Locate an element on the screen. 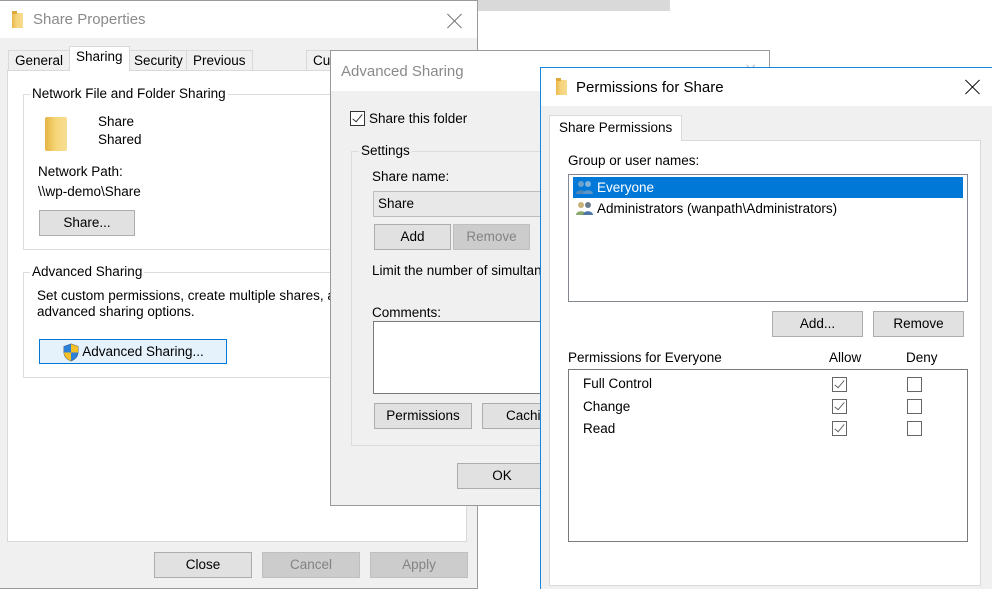 The image size is (992, 589). deny-read-checkbox is located at coordinates (914, 428).